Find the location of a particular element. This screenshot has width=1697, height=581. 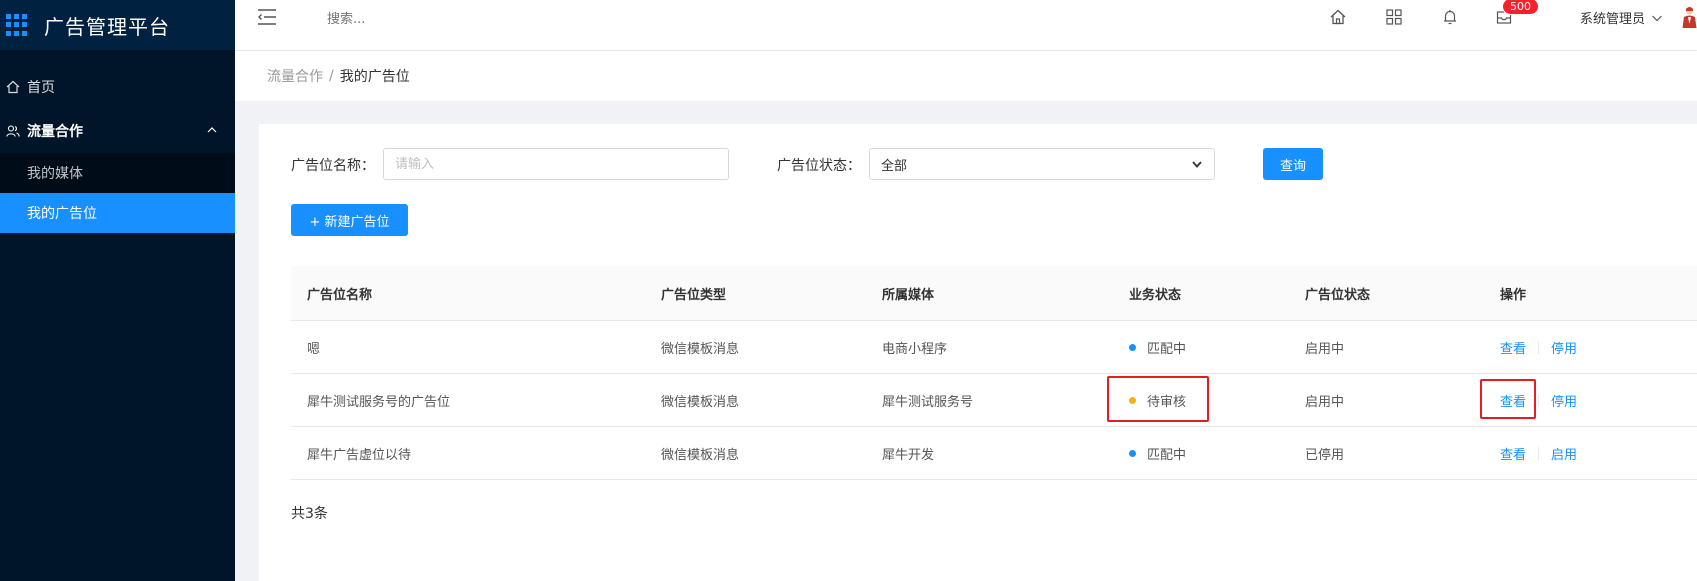

column-header: 广告位状态 is located at coordinates (1338, 295).